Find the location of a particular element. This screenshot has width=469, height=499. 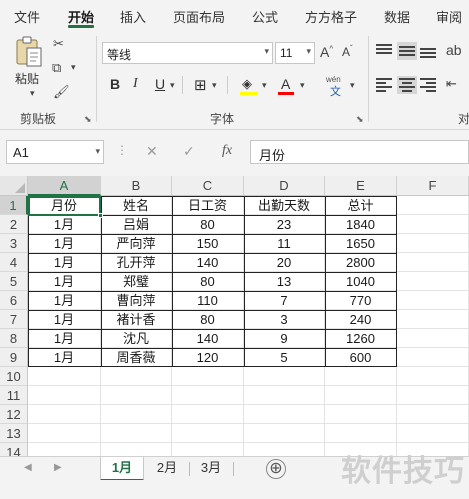

cell-b13 is located at coordinates (136, 433).